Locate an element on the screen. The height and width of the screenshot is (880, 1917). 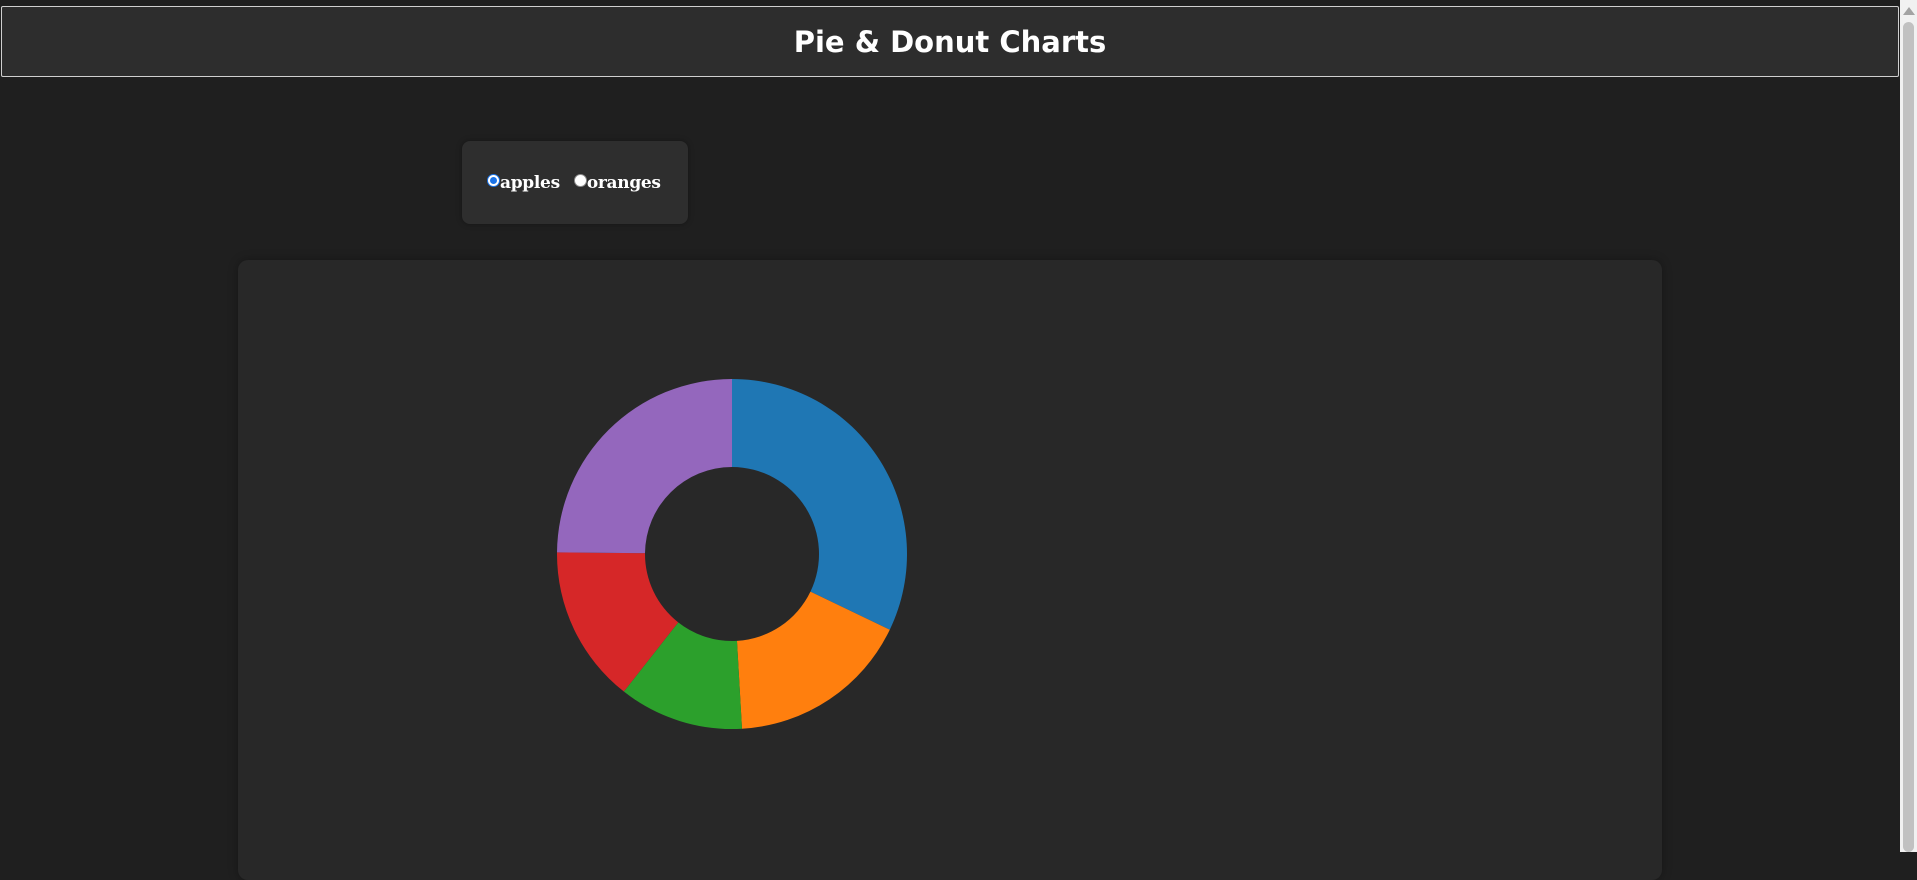
radio-oranges-label: oranges is located at coordinates (623, 182).